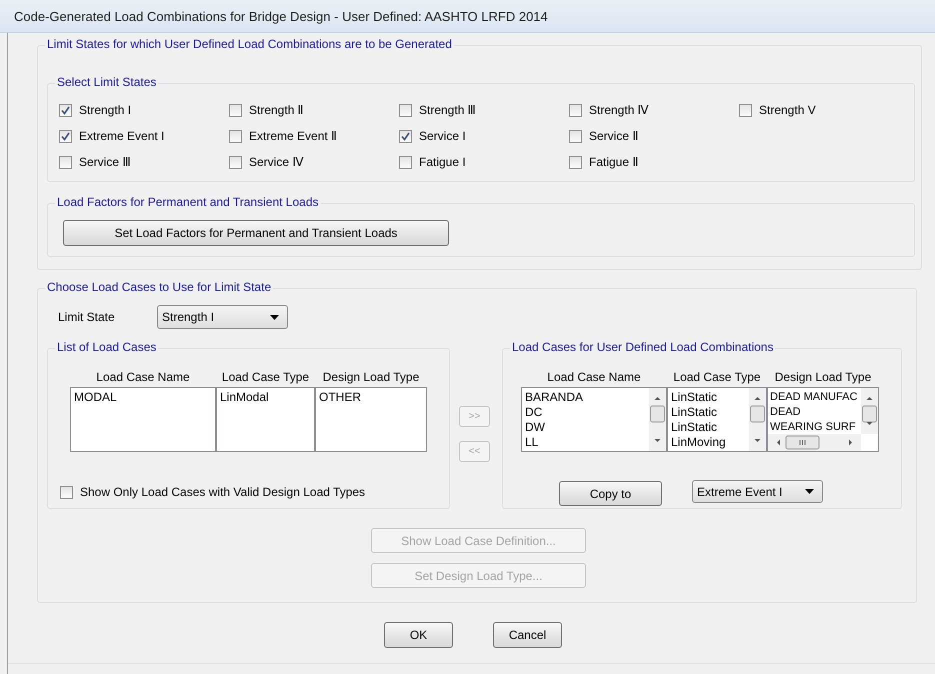 This screenshot has width=935, height=674. I want to click on checkbox-label: Service I, so click(442, 136).